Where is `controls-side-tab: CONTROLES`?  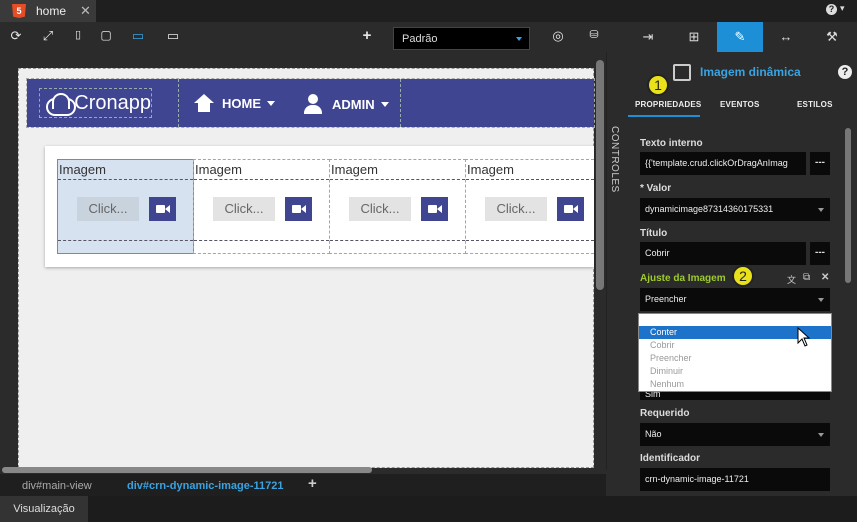 controls-side-tab: CONTROLES is located at coordinates (615, 261).